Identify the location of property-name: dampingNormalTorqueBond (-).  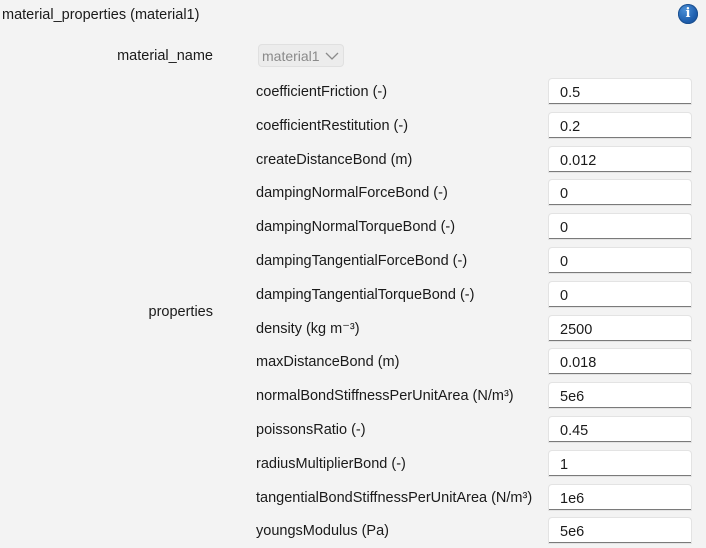
(356, 227).